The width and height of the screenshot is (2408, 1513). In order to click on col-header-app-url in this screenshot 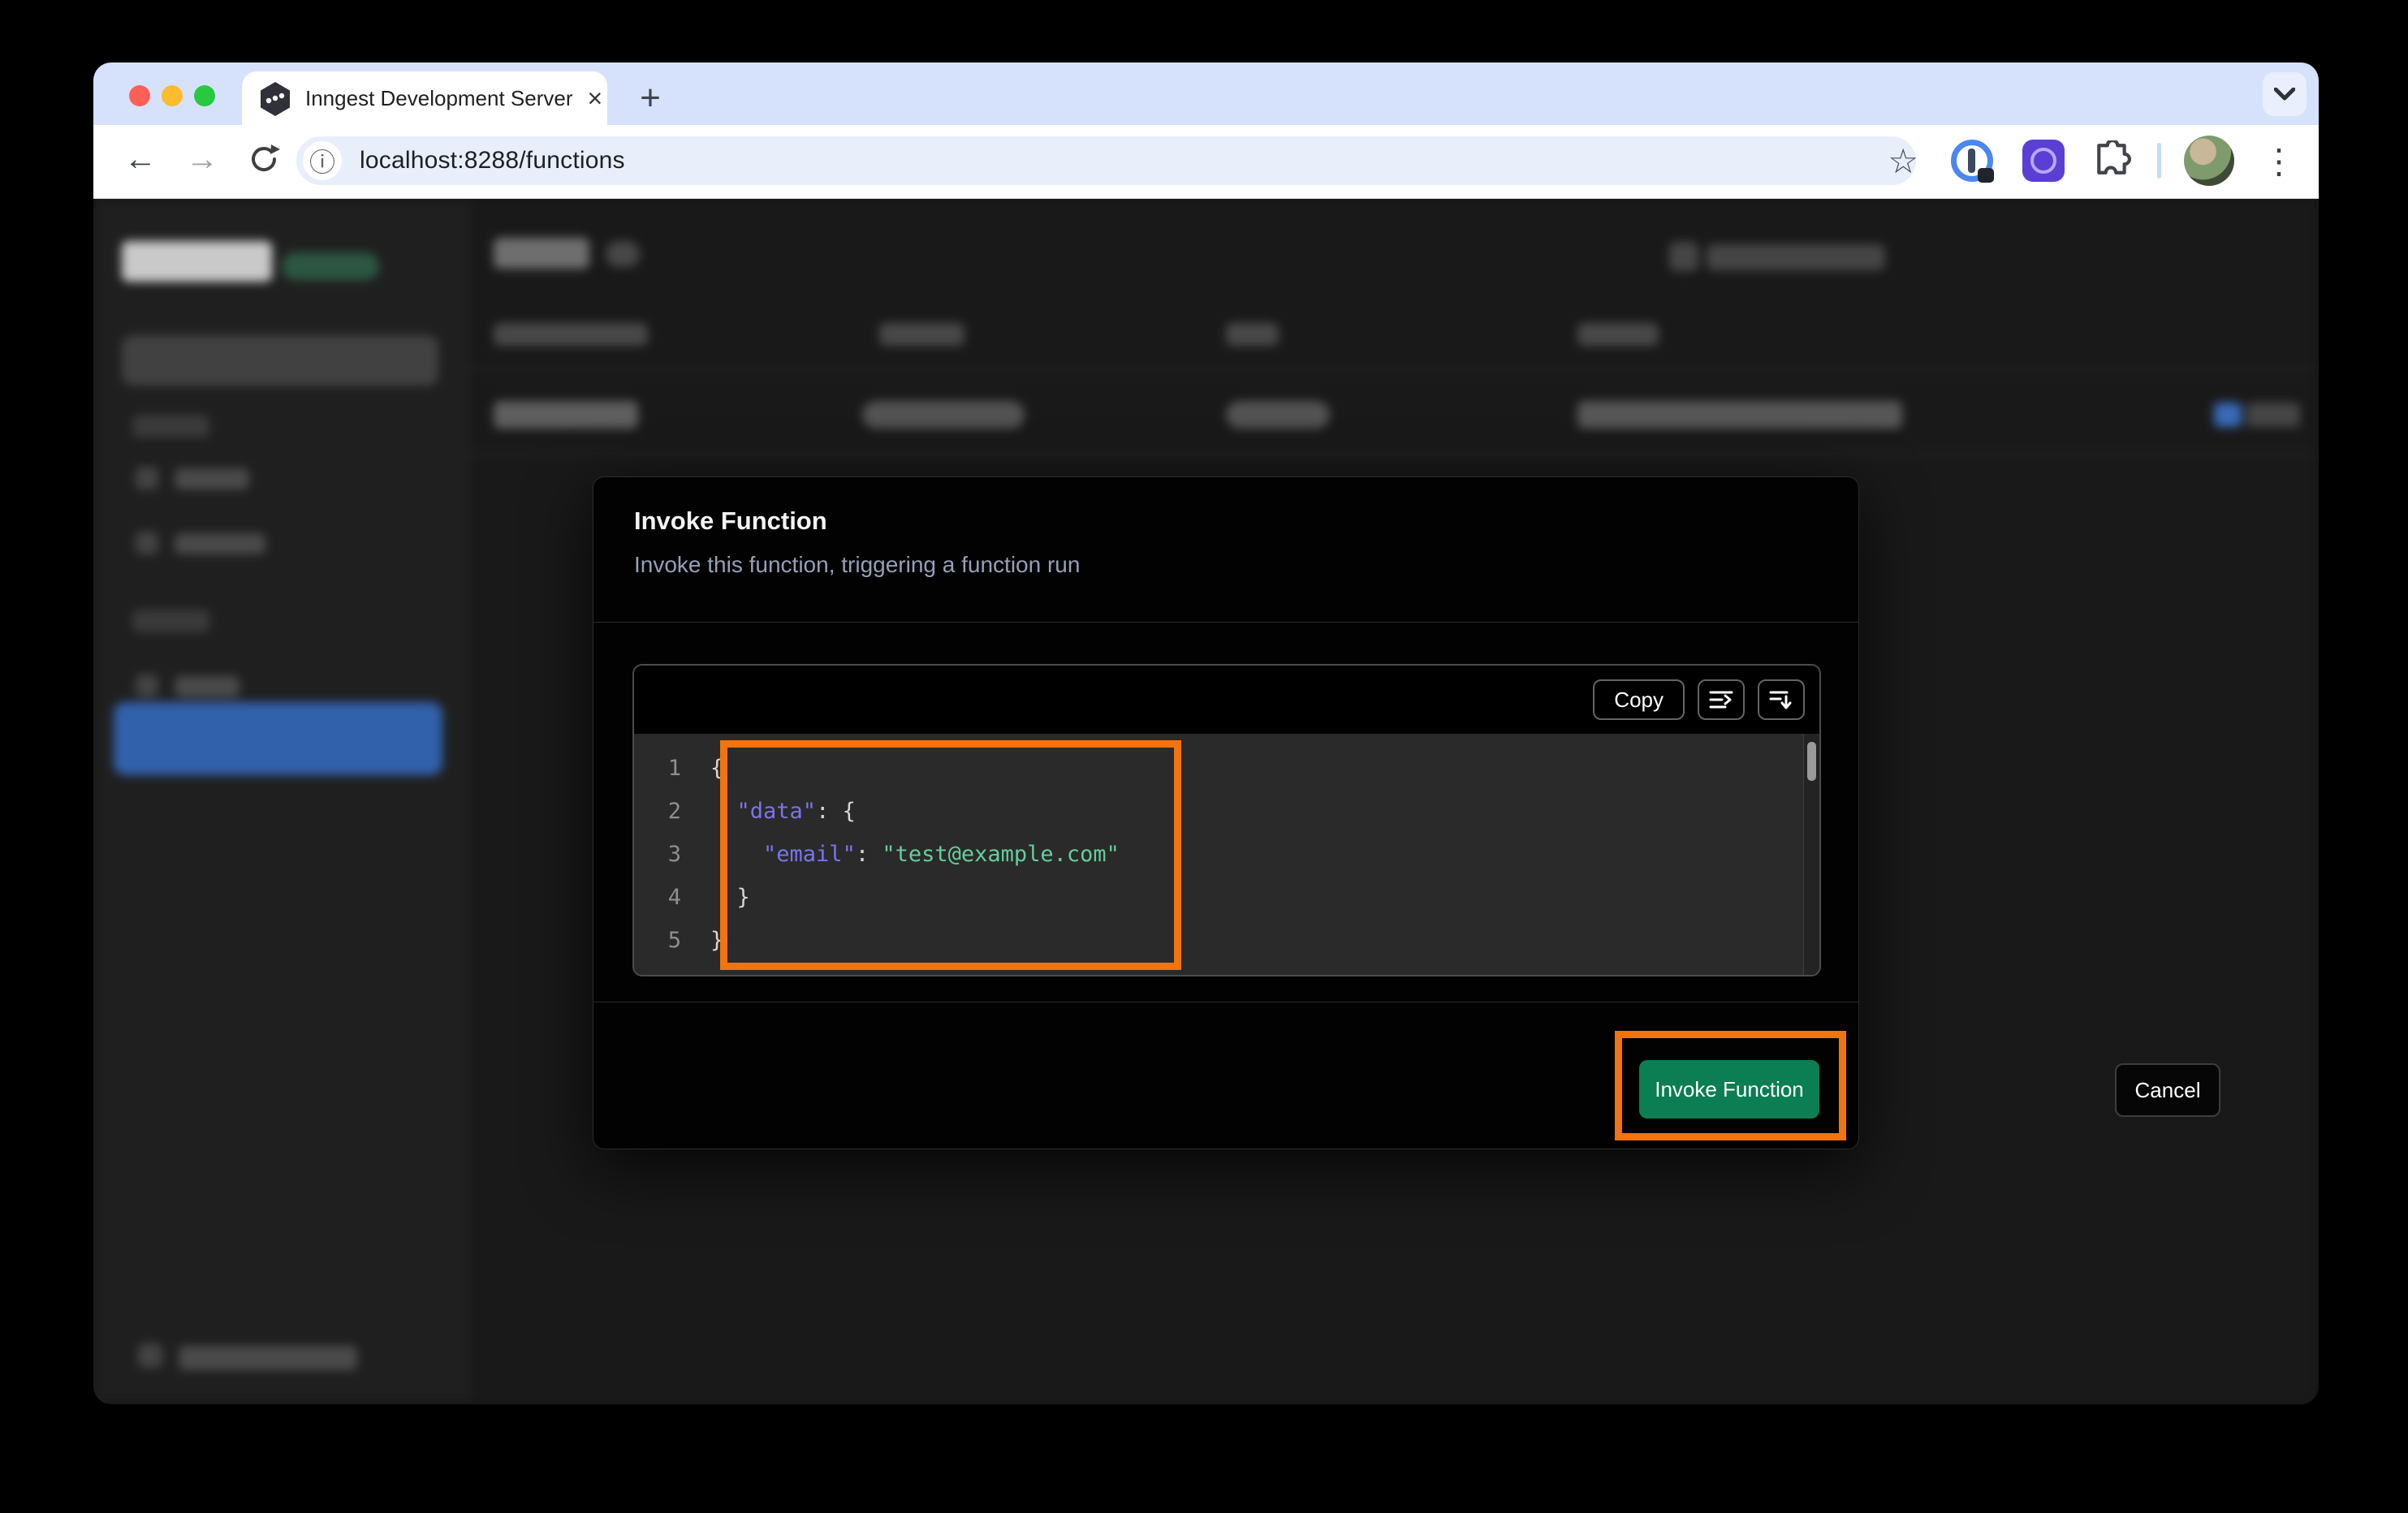, I will do `click(1618, 334)`.